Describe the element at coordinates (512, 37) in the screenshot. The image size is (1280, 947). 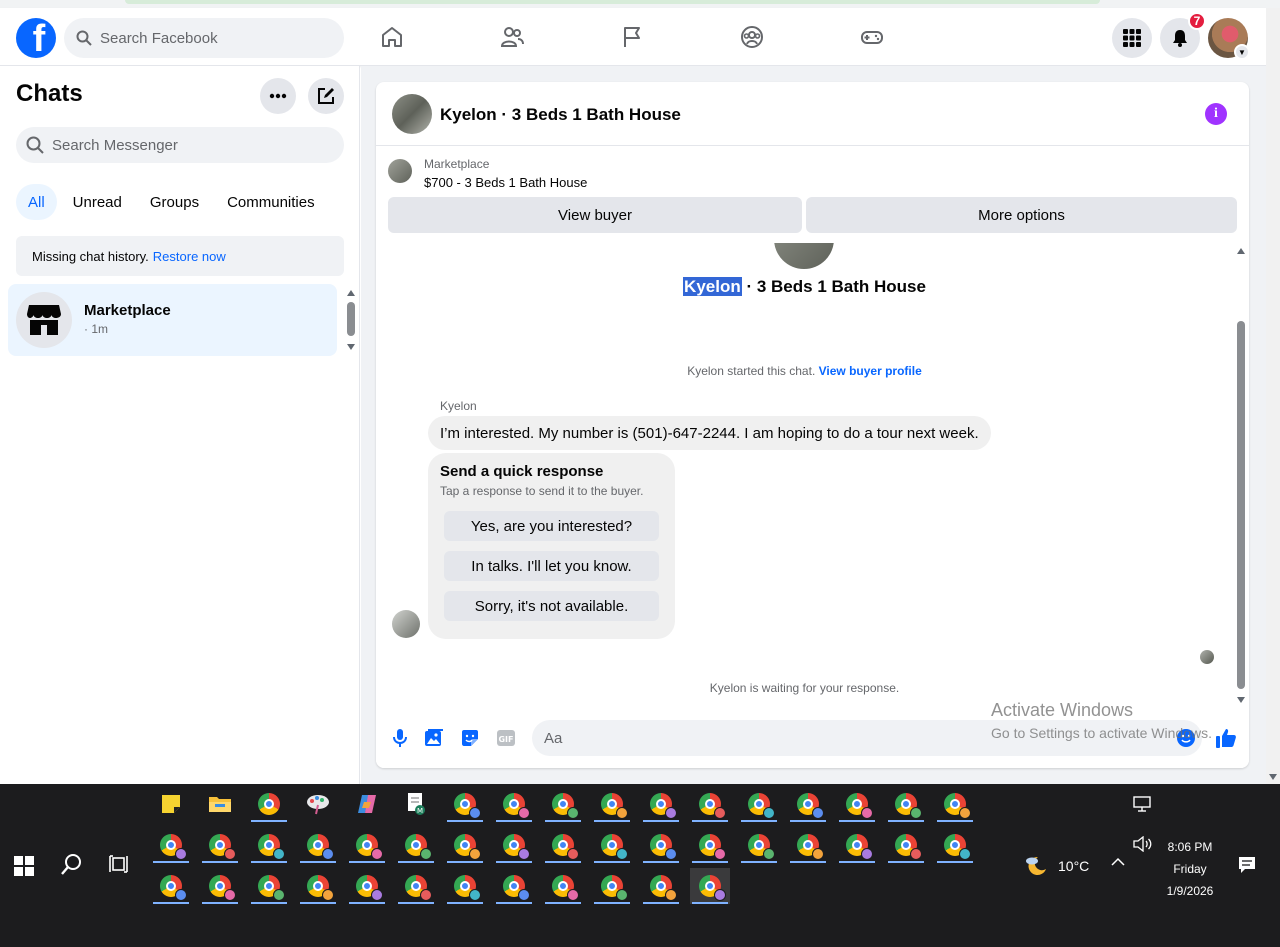
I see `nav-friends` at that location.